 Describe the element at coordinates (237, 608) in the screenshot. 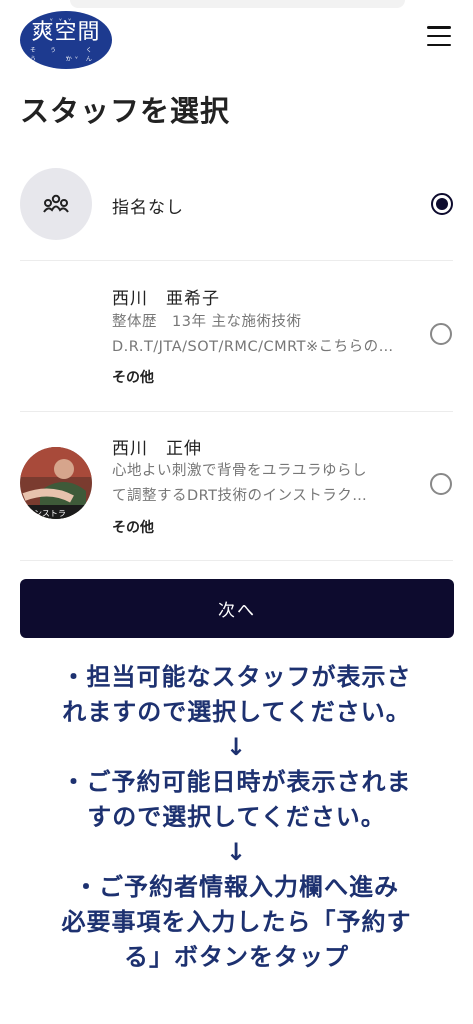

I see `next-button: 次へ` at that location.